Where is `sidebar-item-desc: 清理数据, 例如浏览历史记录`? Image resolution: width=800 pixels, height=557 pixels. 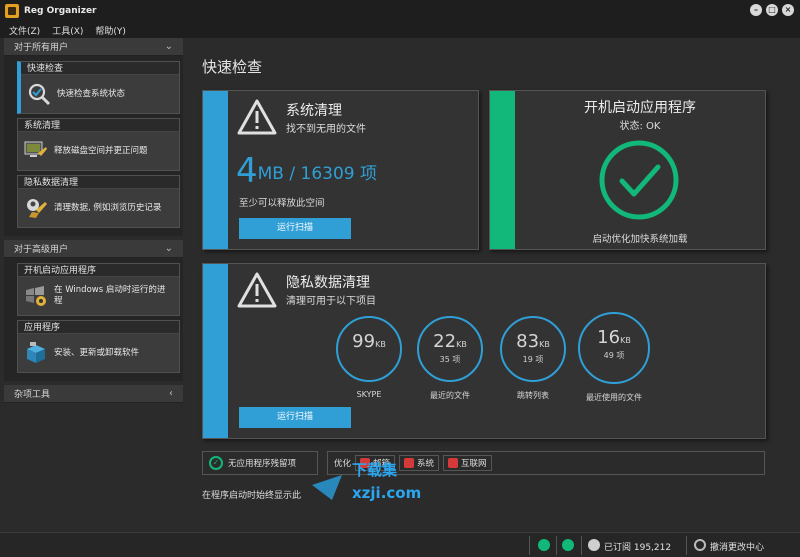
sidebar-item-desc: 清理数据, 例如浏览历史记录 is located at coordinates (108, 207).